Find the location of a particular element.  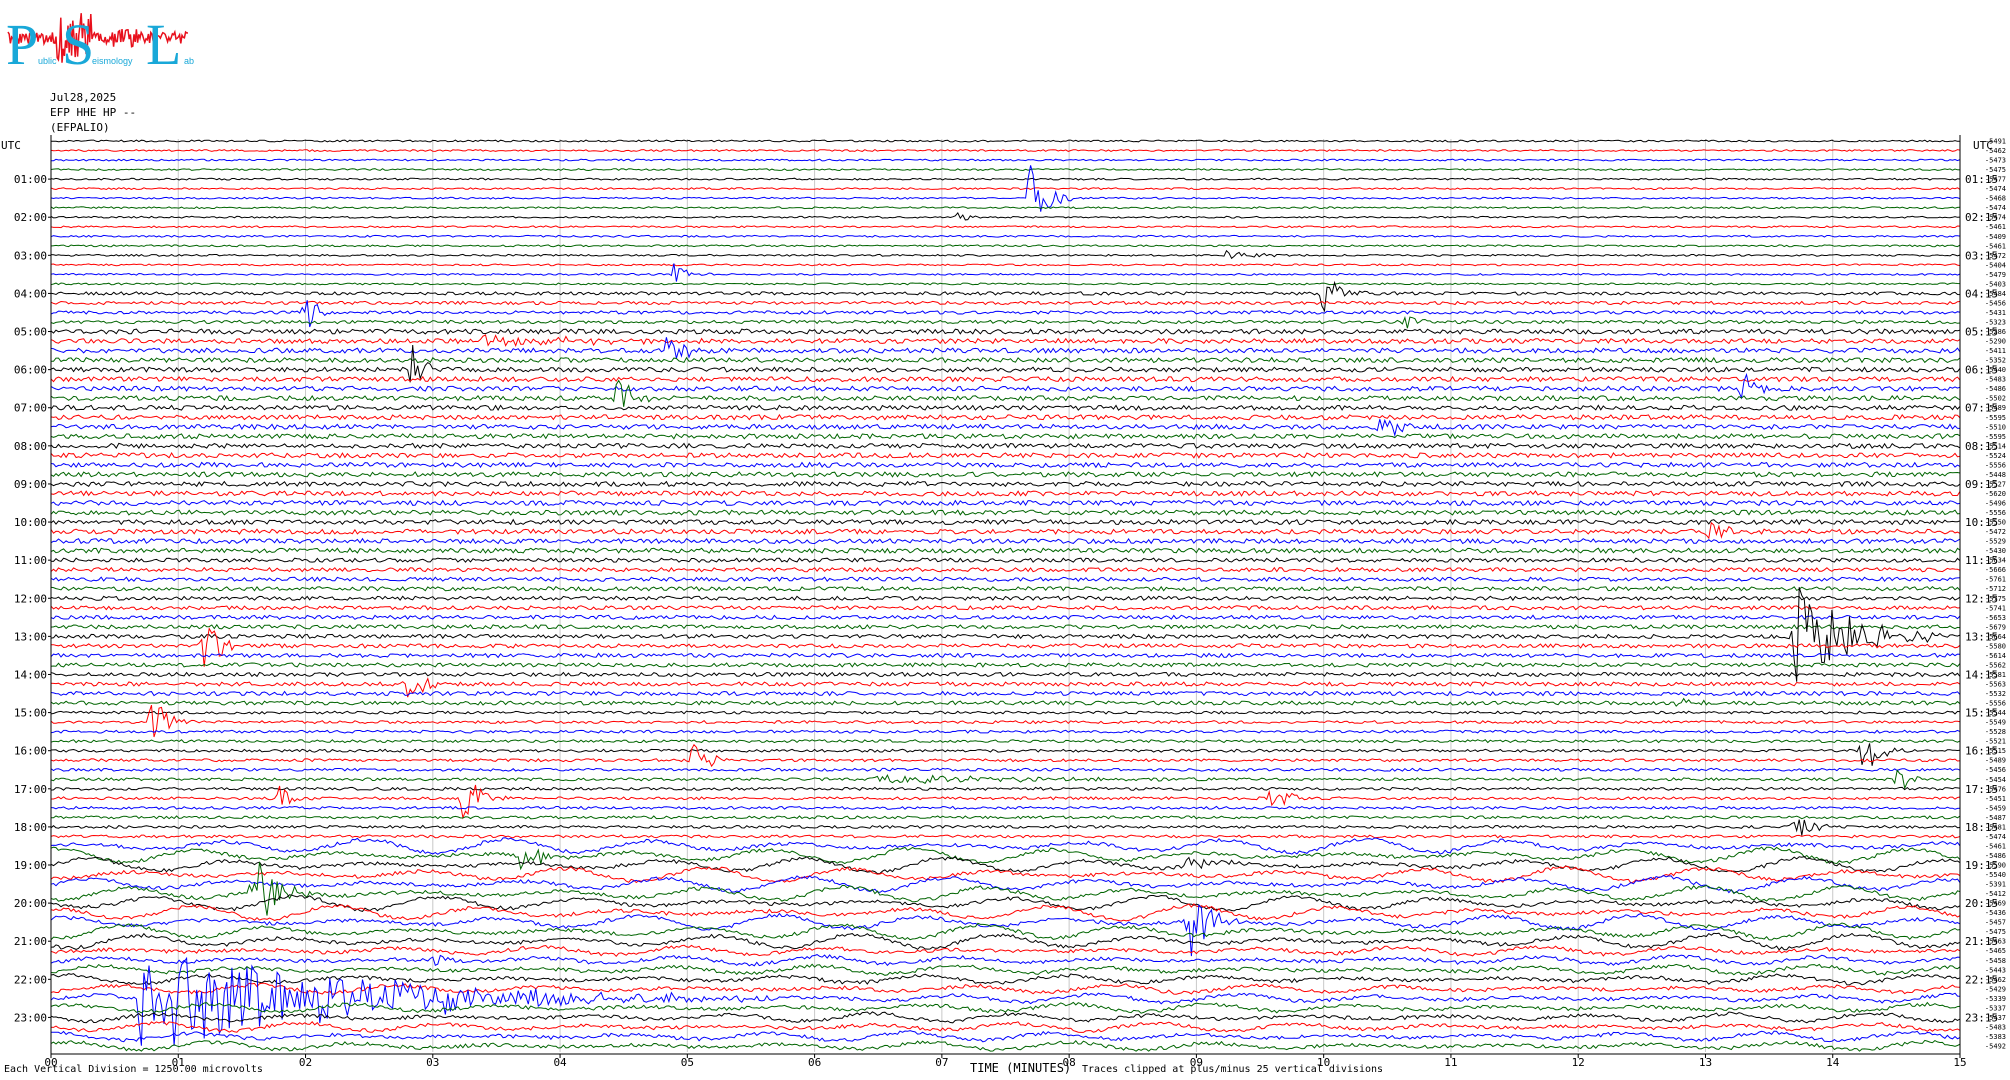

trace-offset-label: -5761 is located at coordinates (1995, 580).